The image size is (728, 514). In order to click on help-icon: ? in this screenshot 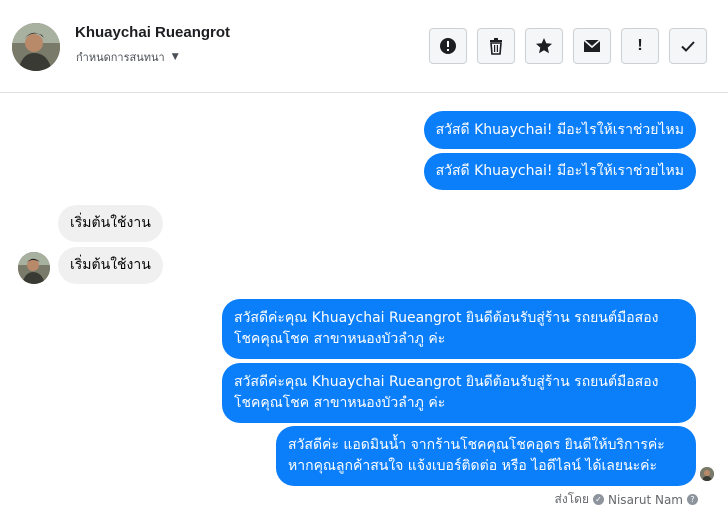, I will do `click(692, 499)`.